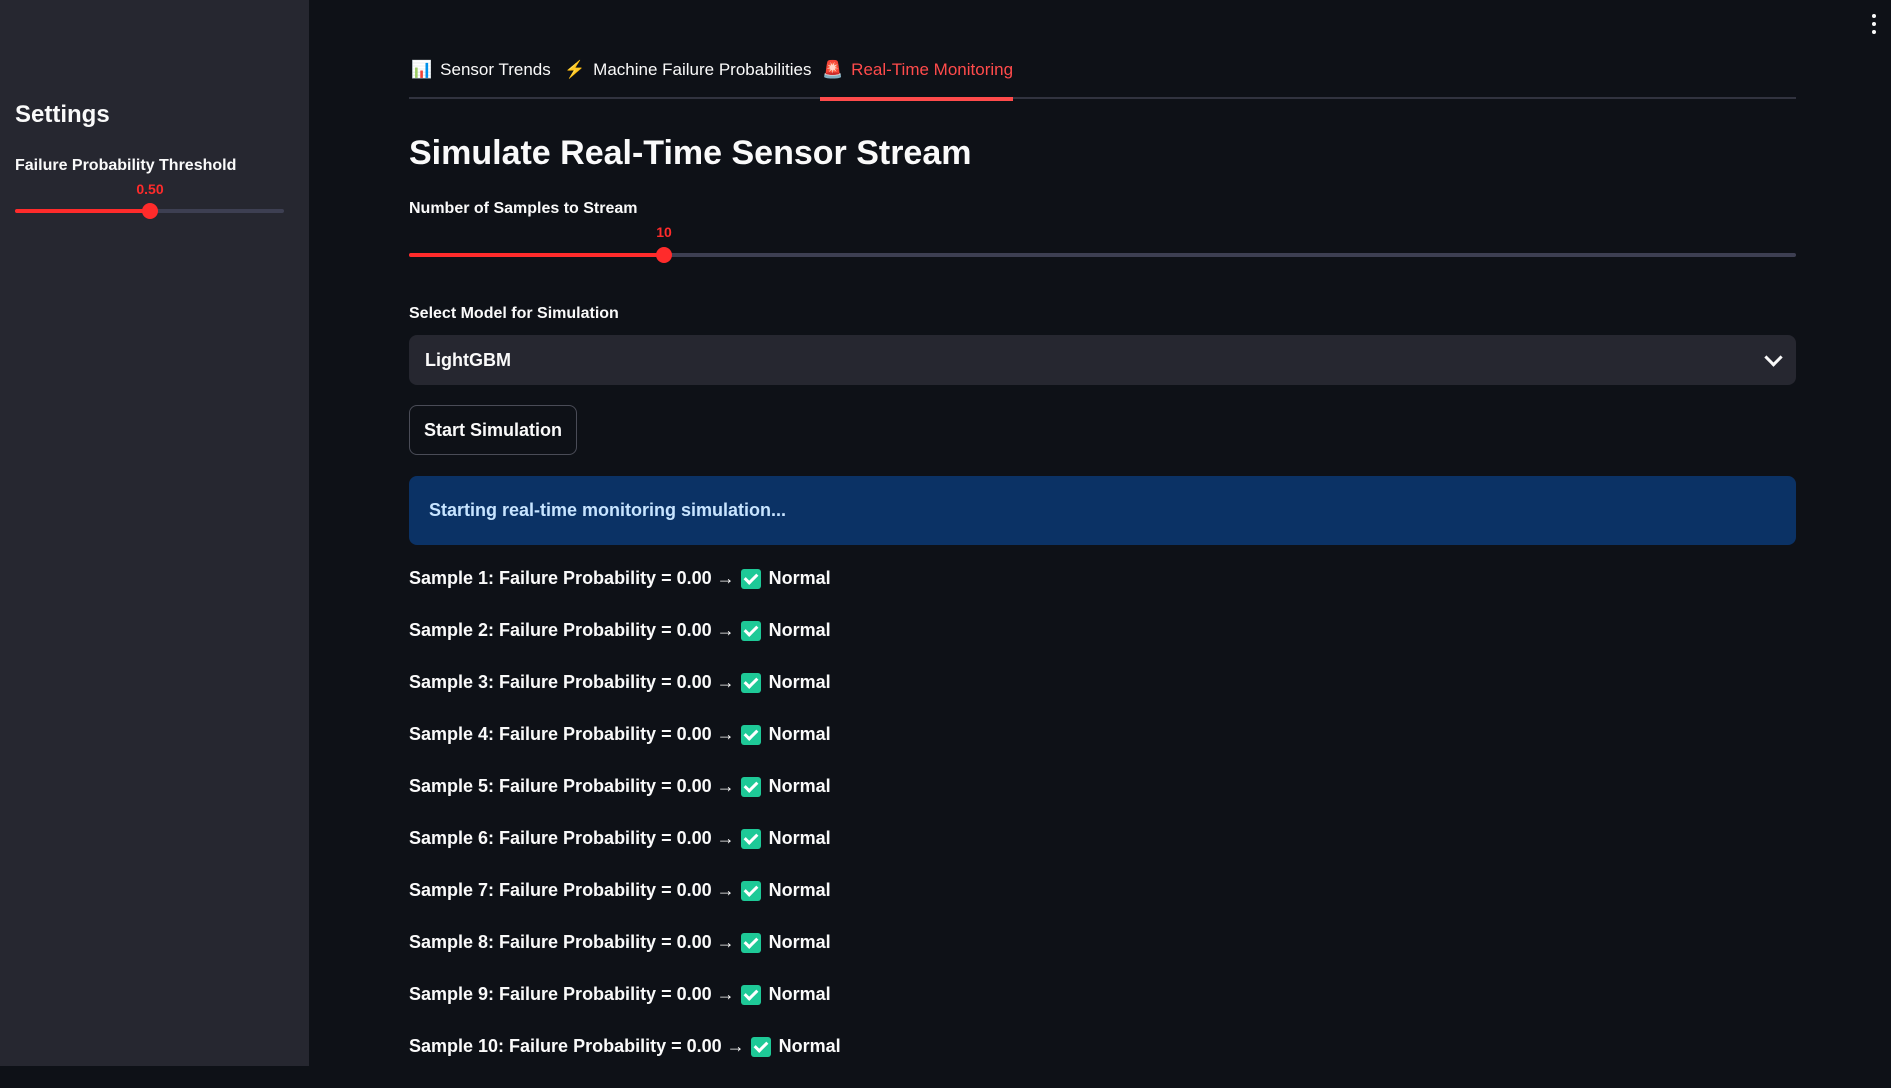 The height and width of the screenshot is (1088, 1891). I want to click on sample-text: Sample 7: Failure Probability = 0.00, so click(560, 890).